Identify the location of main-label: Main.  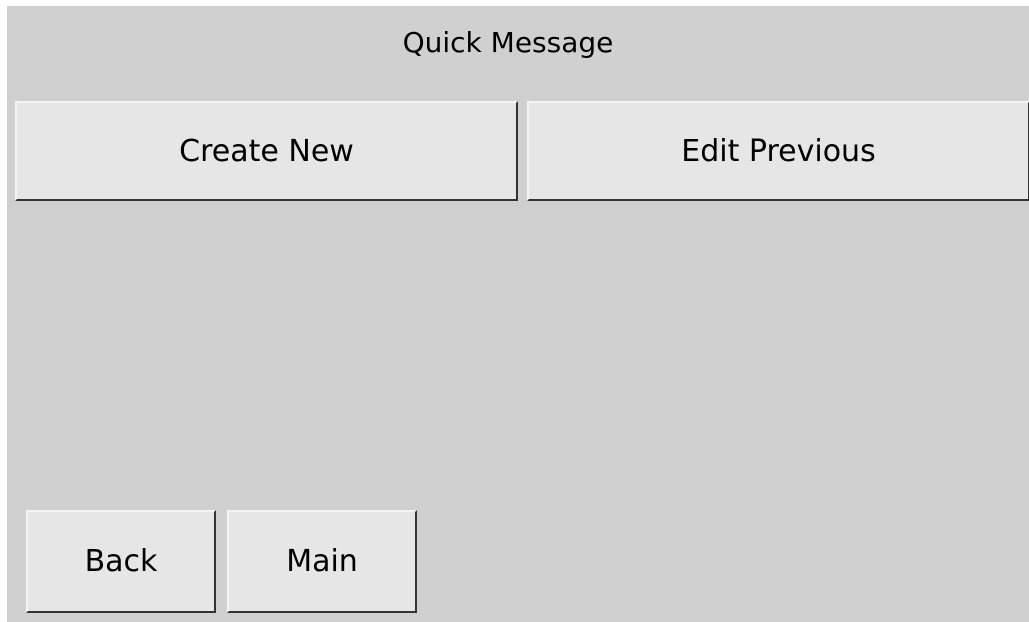
(322, 561).